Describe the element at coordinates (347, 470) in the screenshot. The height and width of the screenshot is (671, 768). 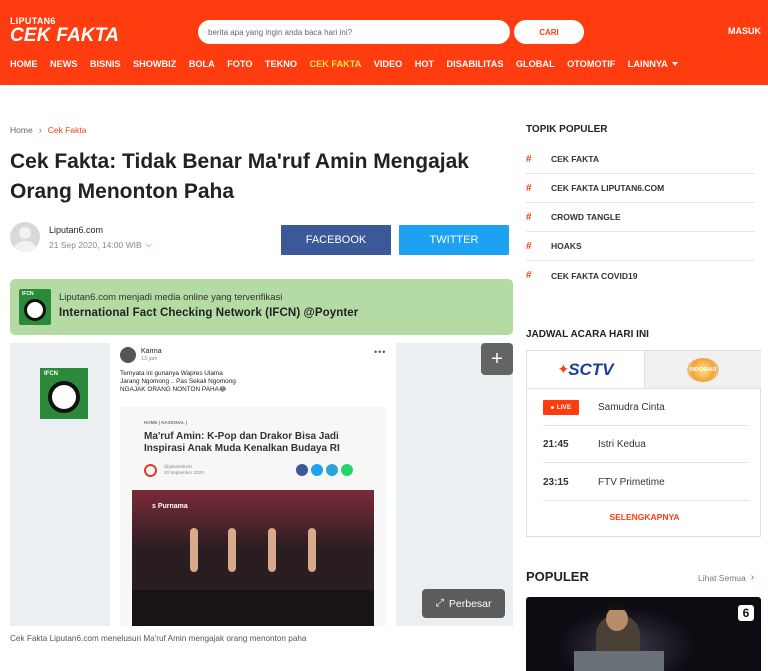
I see `whatsapp-icon` at that location.